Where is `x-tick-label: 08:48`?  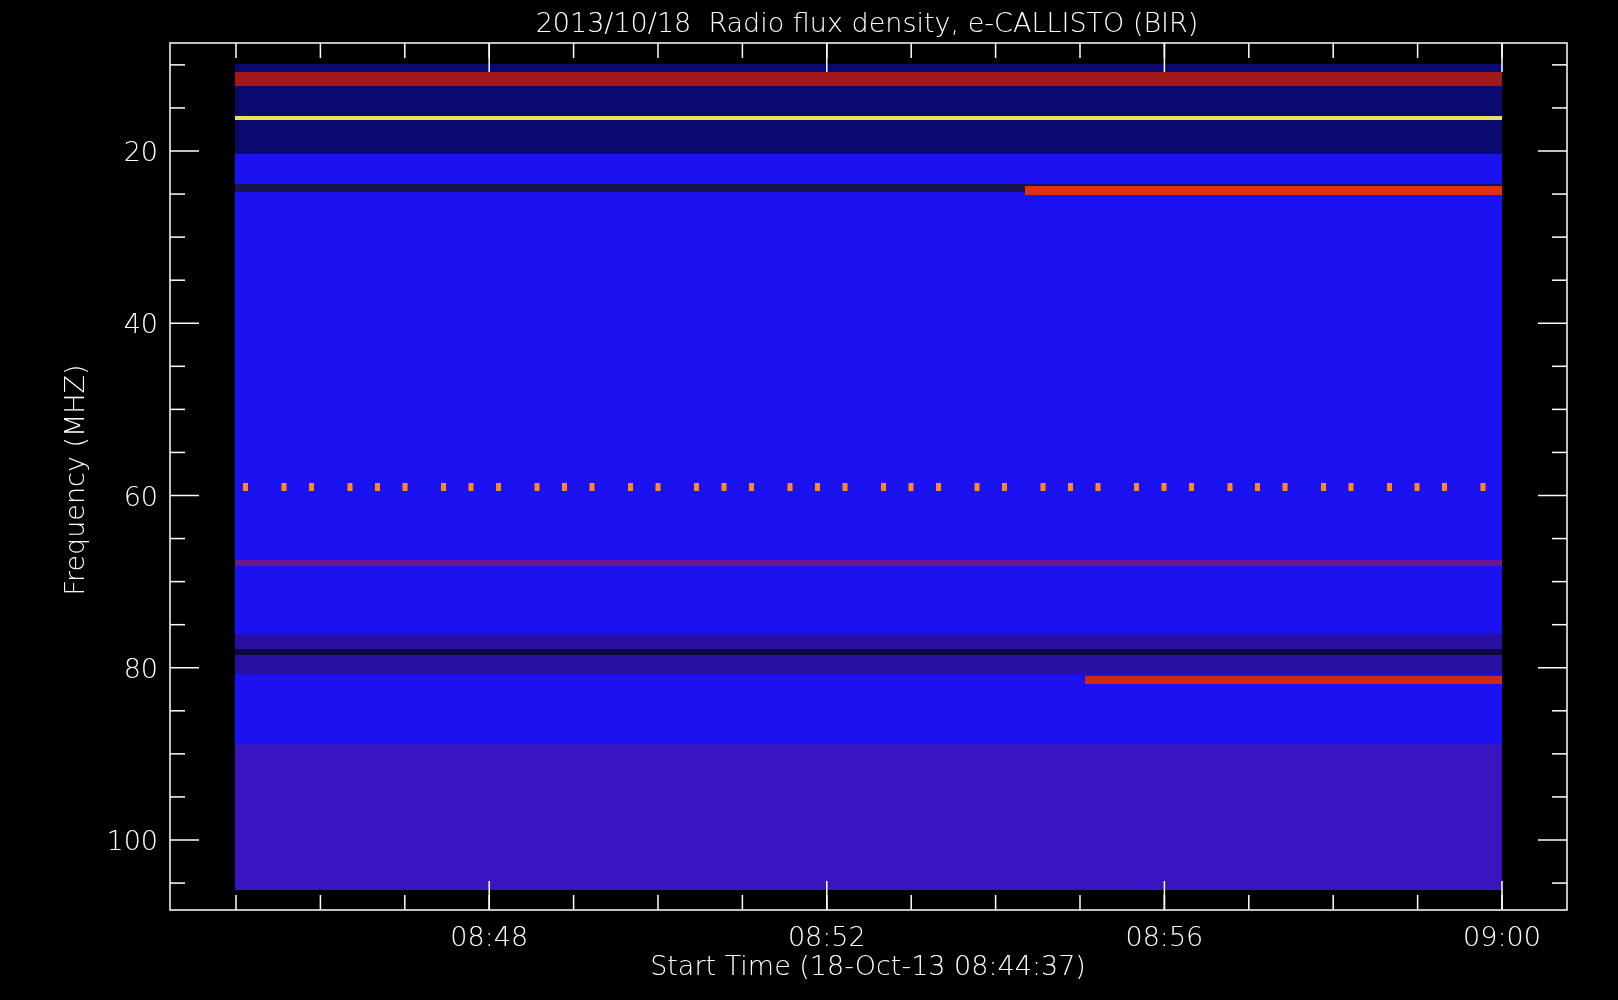 x-tick-label: 08:48 is located at coordinates (489, 936).